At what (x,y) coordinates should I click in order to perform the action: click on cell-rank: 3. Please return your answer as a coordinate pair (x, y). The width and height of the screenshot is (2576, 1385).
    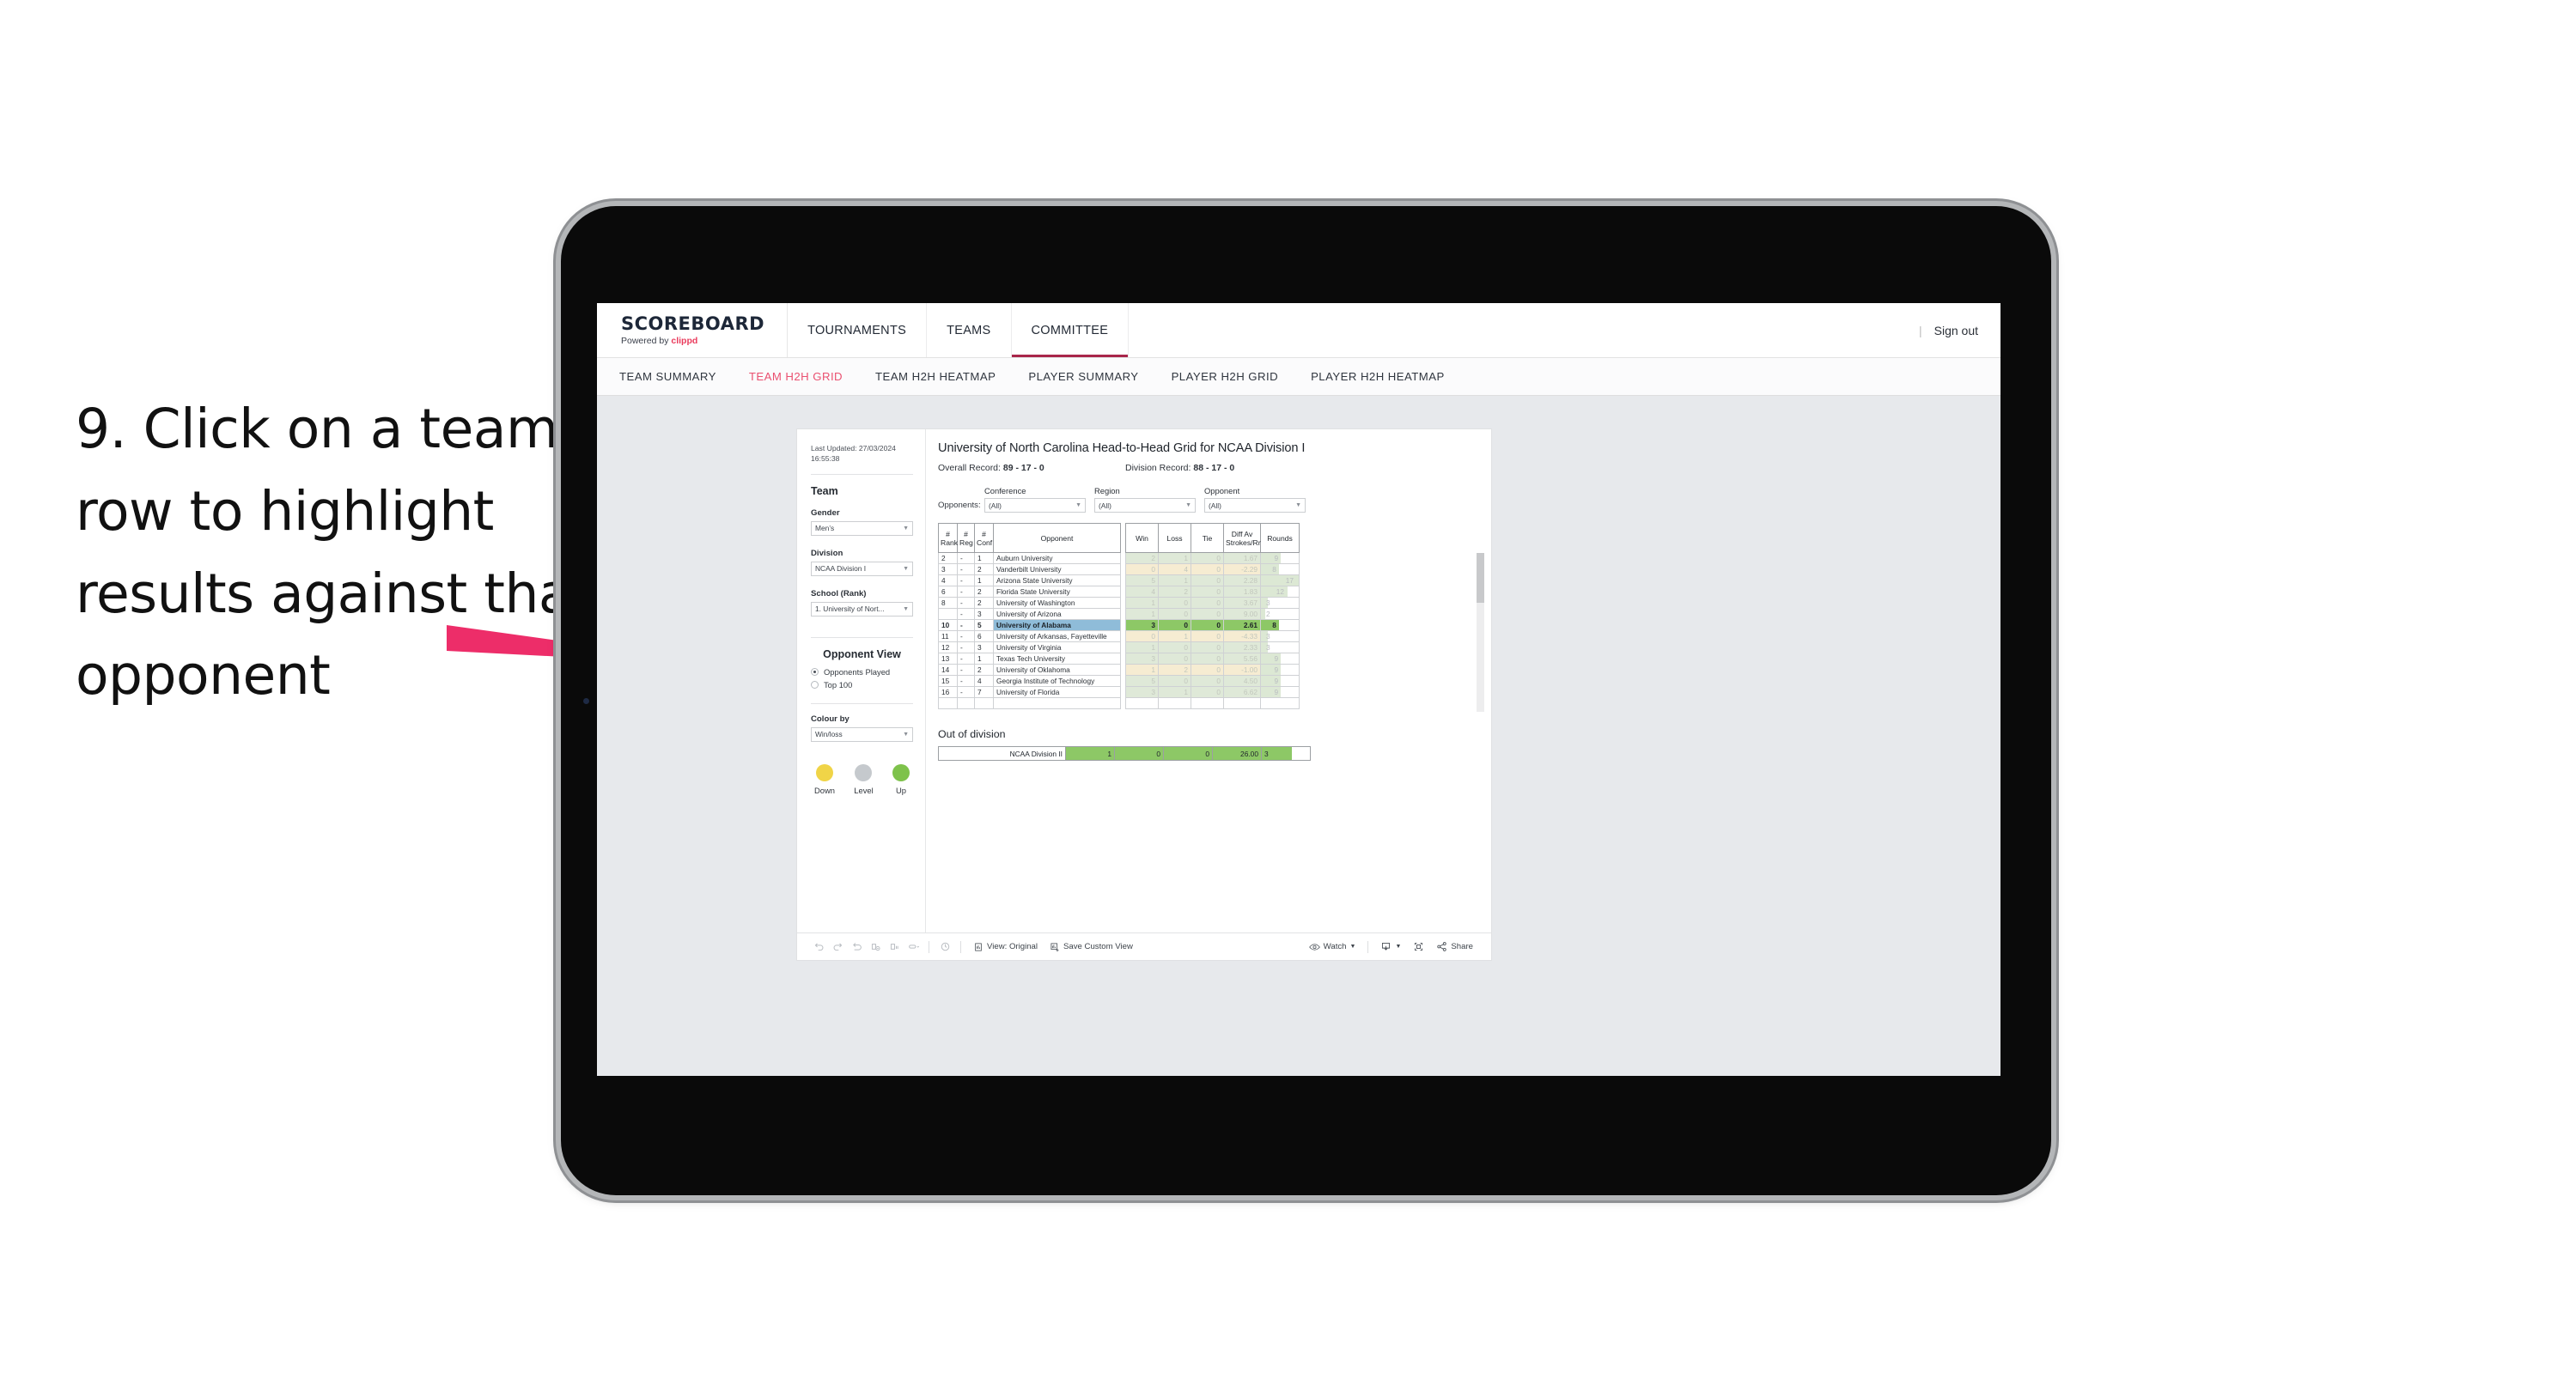
    Looking at the image, I should click on (948, 569).